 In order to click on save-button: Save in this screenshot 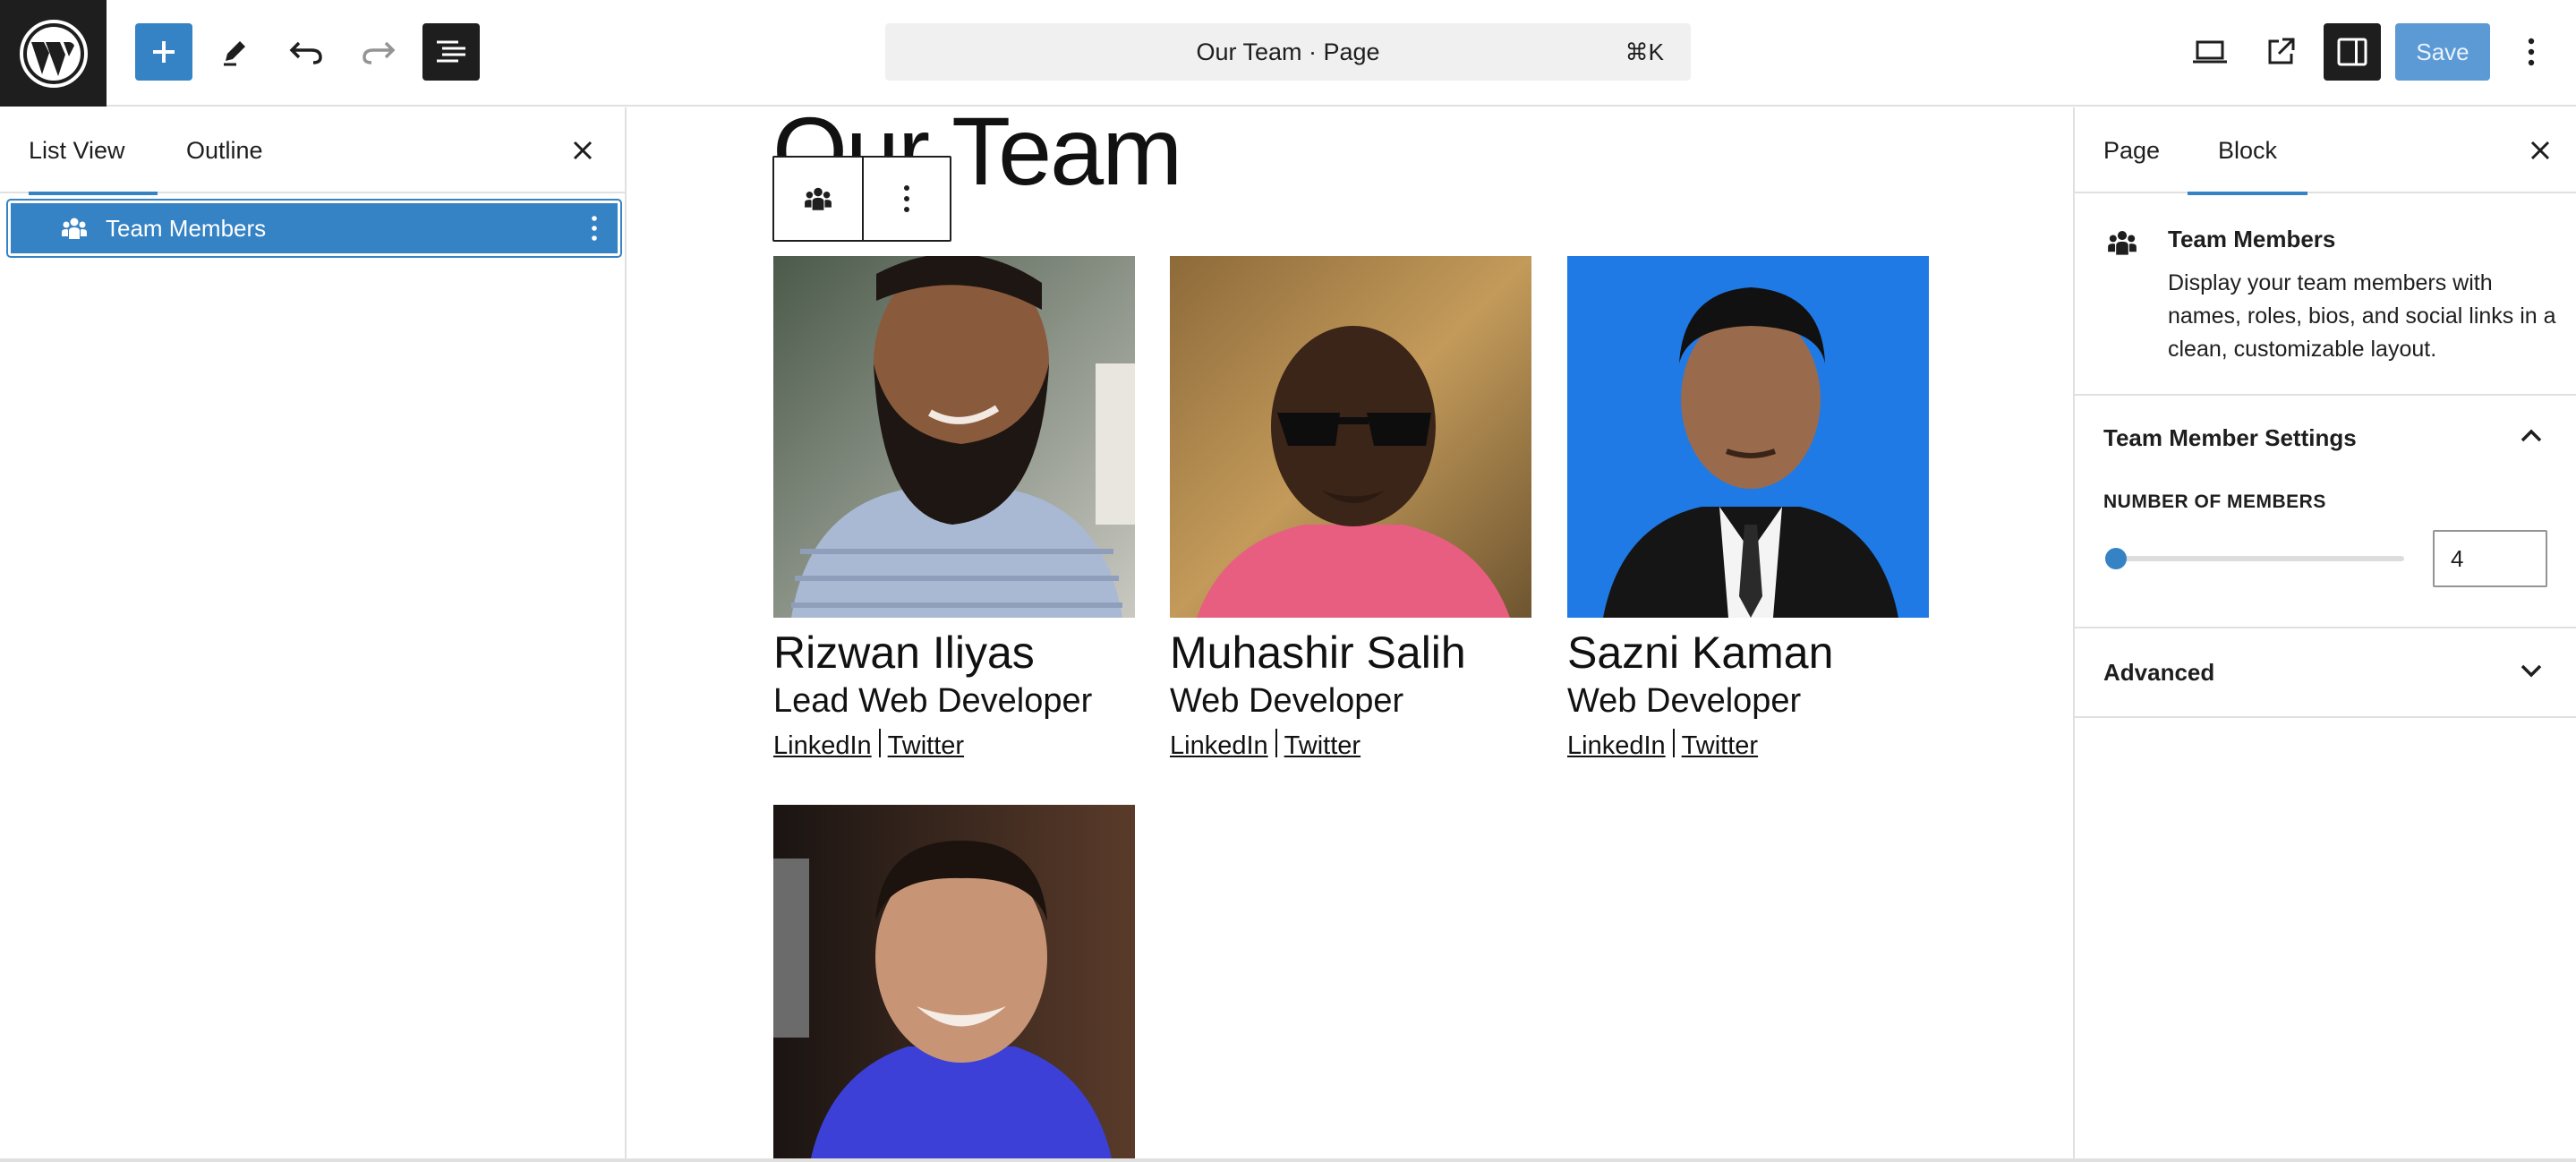, I will do `click(2442, 52)`.